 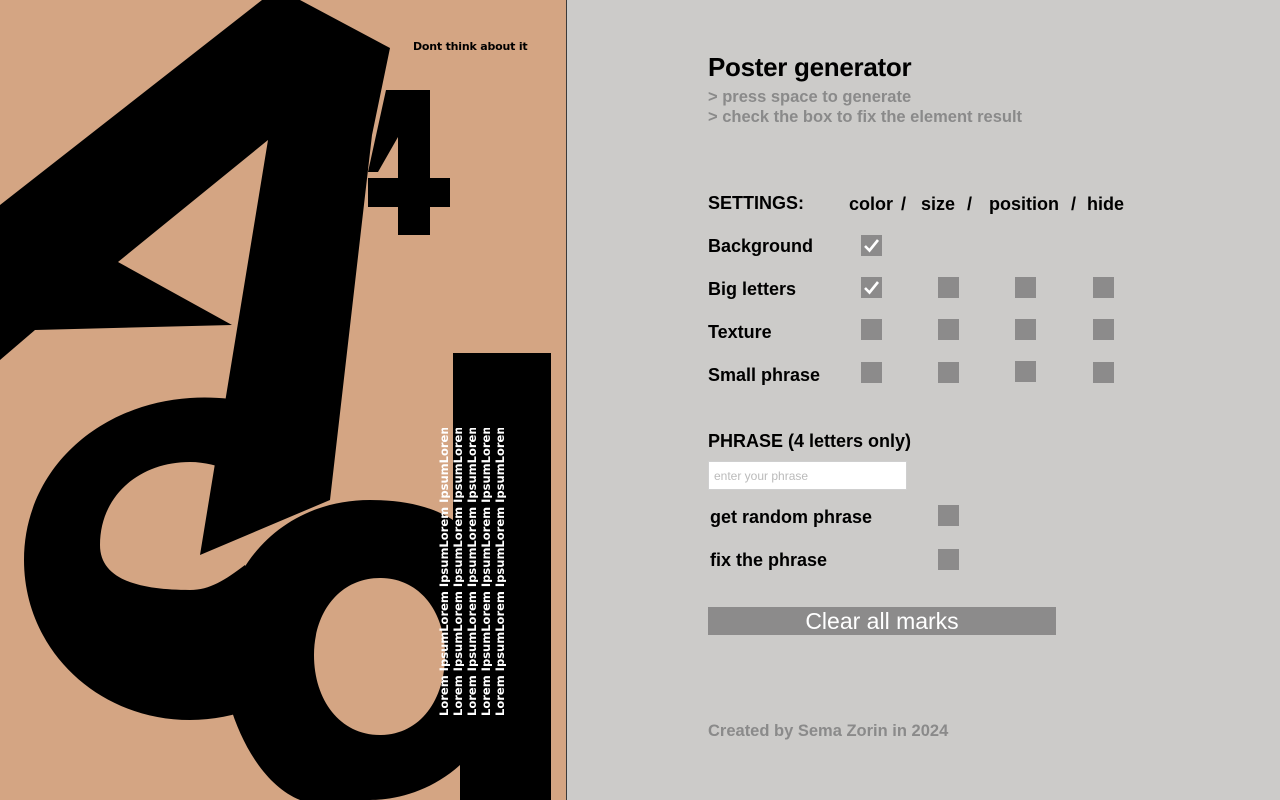 What do you see at coordinates (1025, 371) in the screenshot?
I see `small-phrase-position-checkbox` at bounding box center [1025, 371].